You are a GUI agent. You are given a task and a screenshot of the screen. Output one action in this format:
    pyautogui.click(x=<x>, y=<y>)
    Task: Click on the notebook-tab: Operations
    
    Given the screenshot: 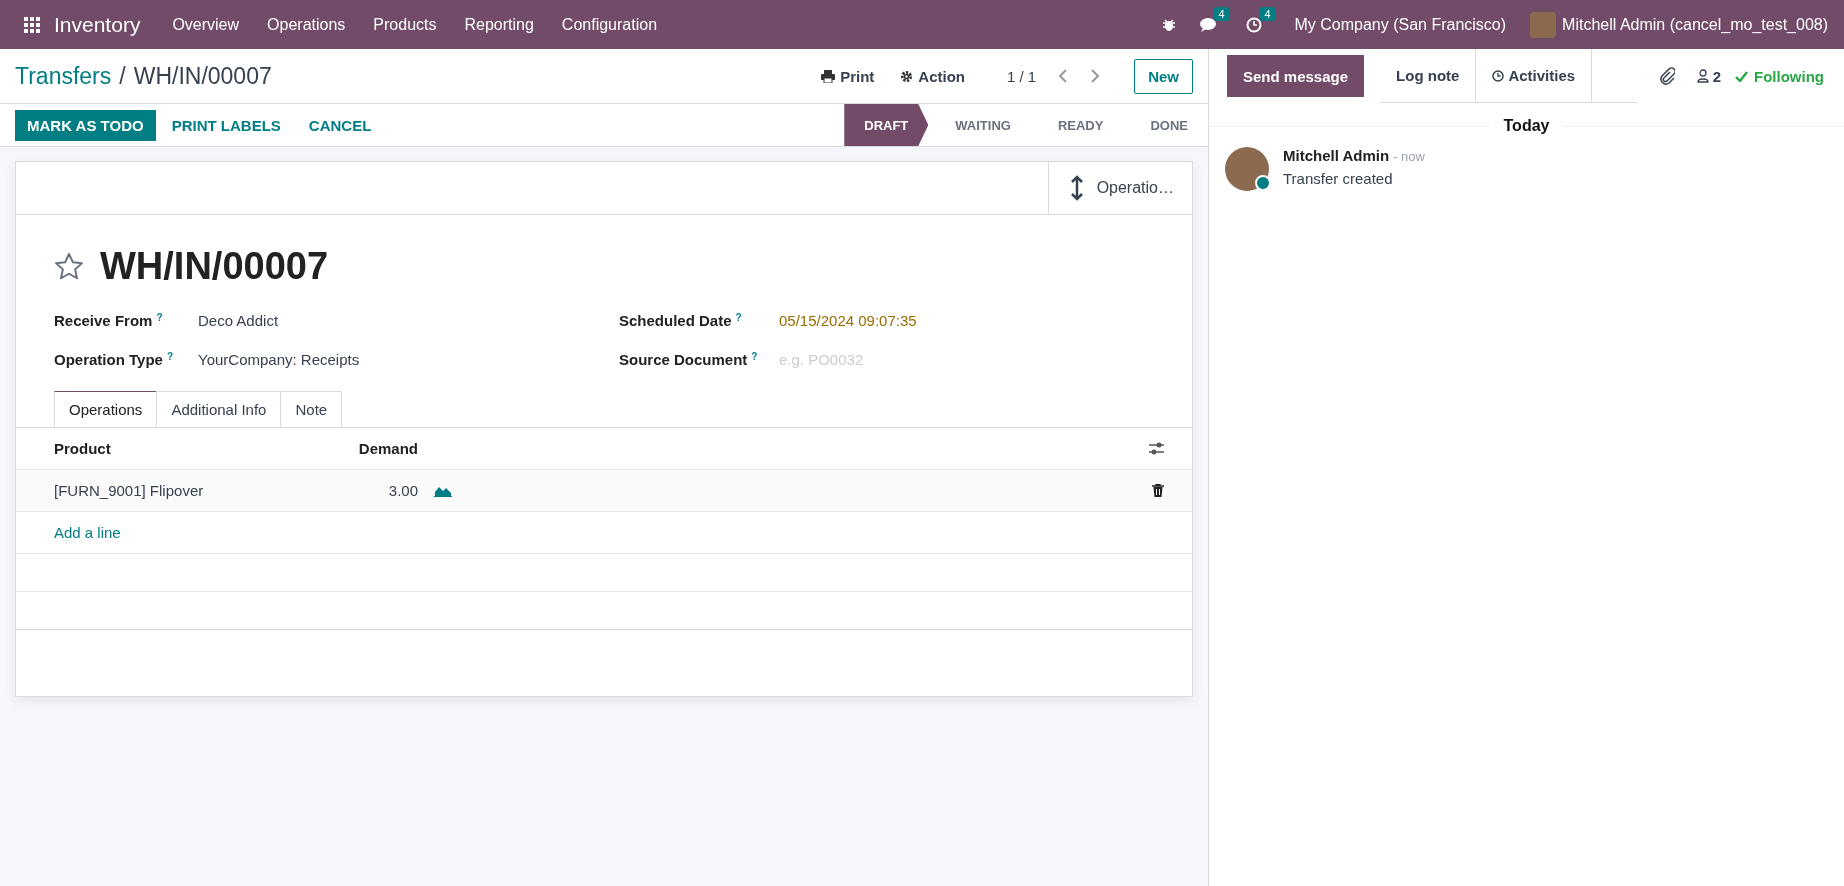 What is the action you would take?
    pyautogui.click(x=106, y=409)
    